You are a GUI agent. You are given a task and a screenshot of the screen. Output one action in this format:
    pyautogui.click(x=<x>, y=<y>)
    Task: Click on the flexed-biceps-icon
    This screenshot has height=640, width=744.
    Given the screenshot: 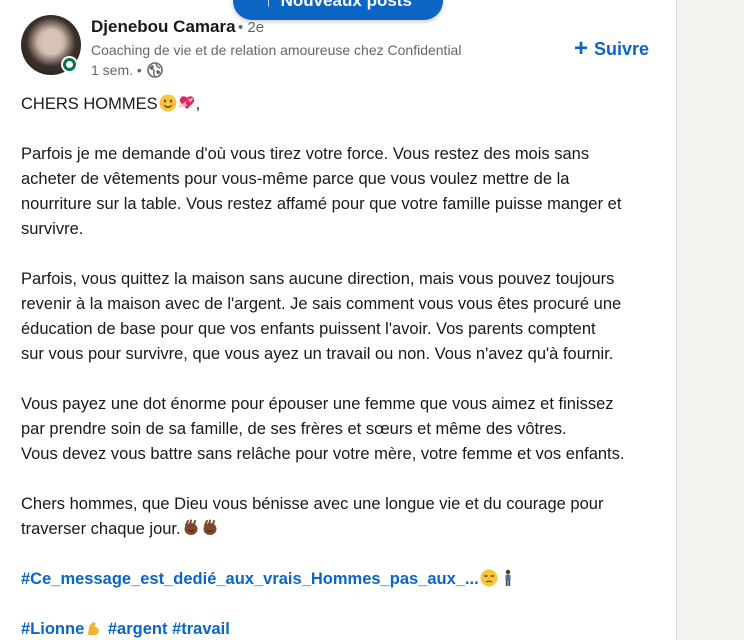 What is the action you would take?
    pyautogui.click(x=94, y=628)
    